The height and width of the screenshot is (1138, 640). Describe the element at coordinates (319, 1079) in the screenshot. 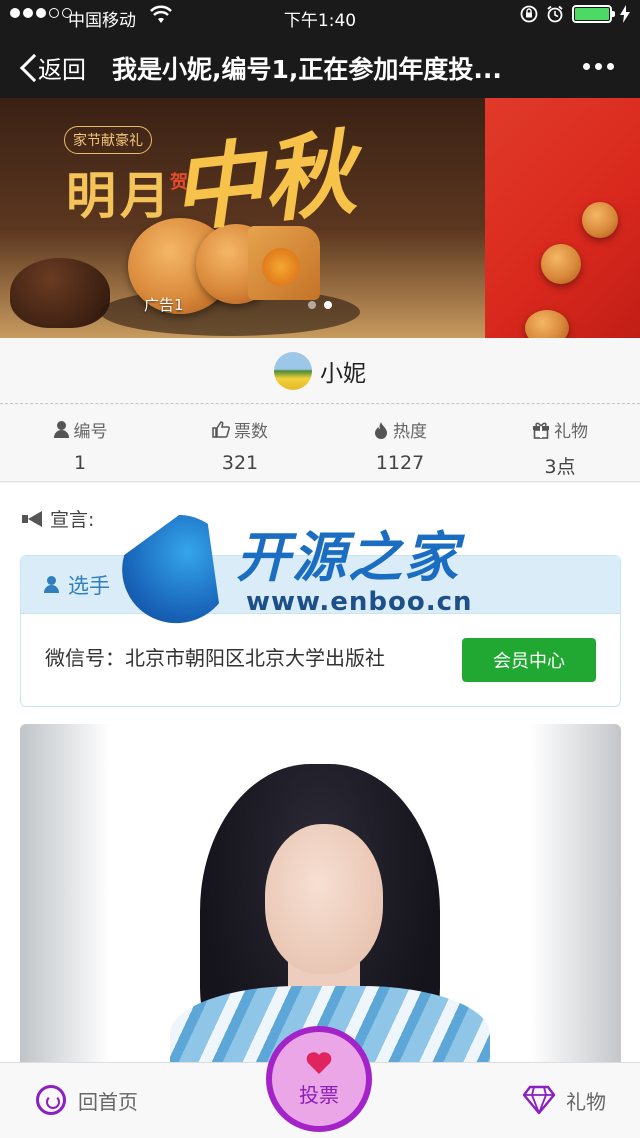

I see `vote-button: 投票` at that location.